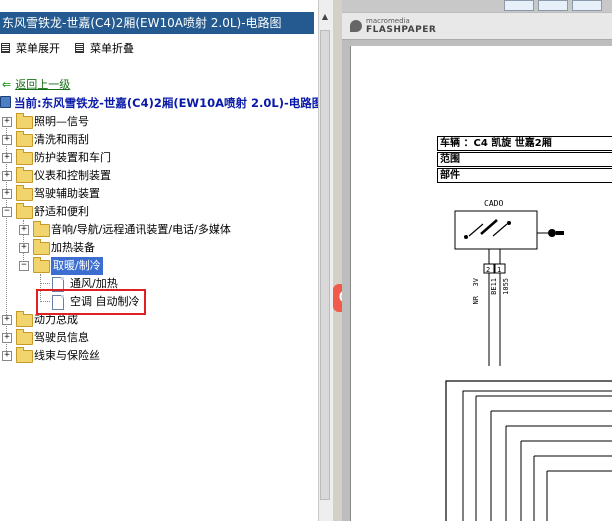 Image resolution: width=612 pixels, height=521 pixels. What do you see at coordinates (401, 30) in the screenshot?
I see `logo-bottom-text: FLASHPAPER` at bounding box center [401, 30].